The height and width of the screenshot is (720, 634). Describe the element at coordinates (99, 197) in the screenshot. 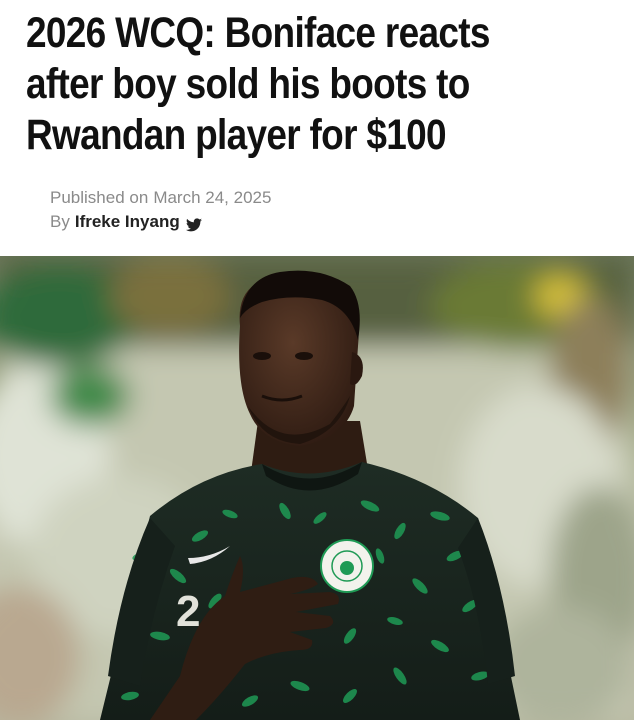

I see `published-label: Published on` at that location.